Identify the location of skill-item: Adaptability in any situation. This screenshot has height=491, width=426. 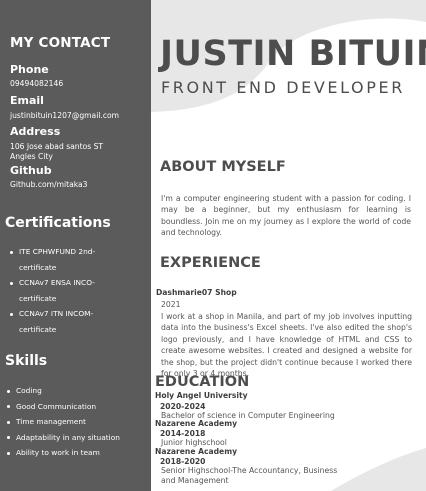
(76, 438).